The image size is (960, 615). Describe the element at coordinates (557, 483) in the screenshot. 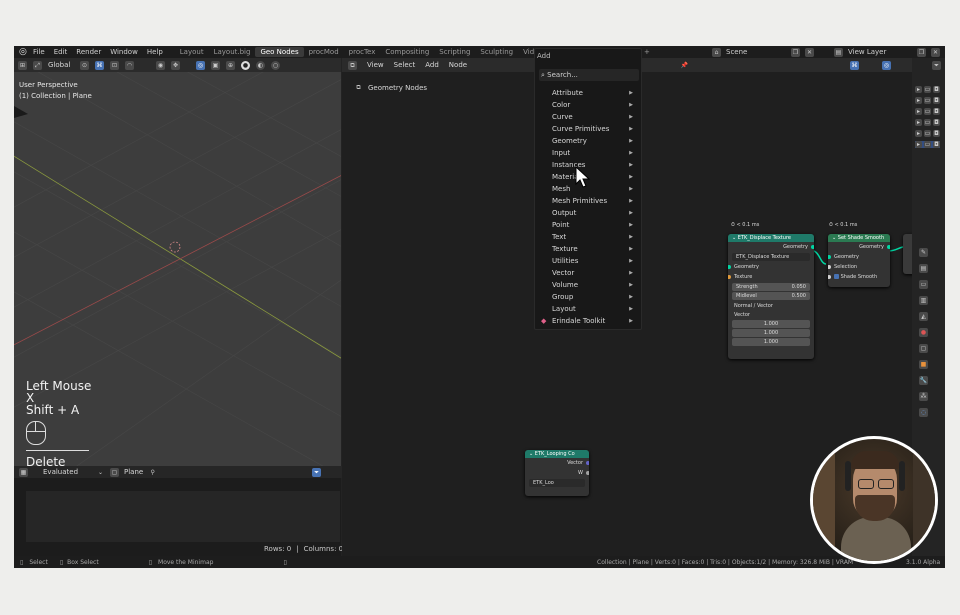

I see `node-group-field: ETK_Loo` at that location.